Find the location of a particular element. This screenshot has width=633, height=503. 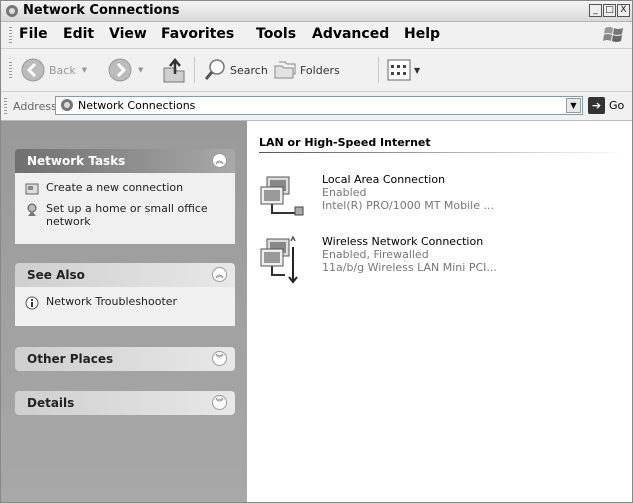

window-controls: _ □ X is located at coordinates (609, 10).